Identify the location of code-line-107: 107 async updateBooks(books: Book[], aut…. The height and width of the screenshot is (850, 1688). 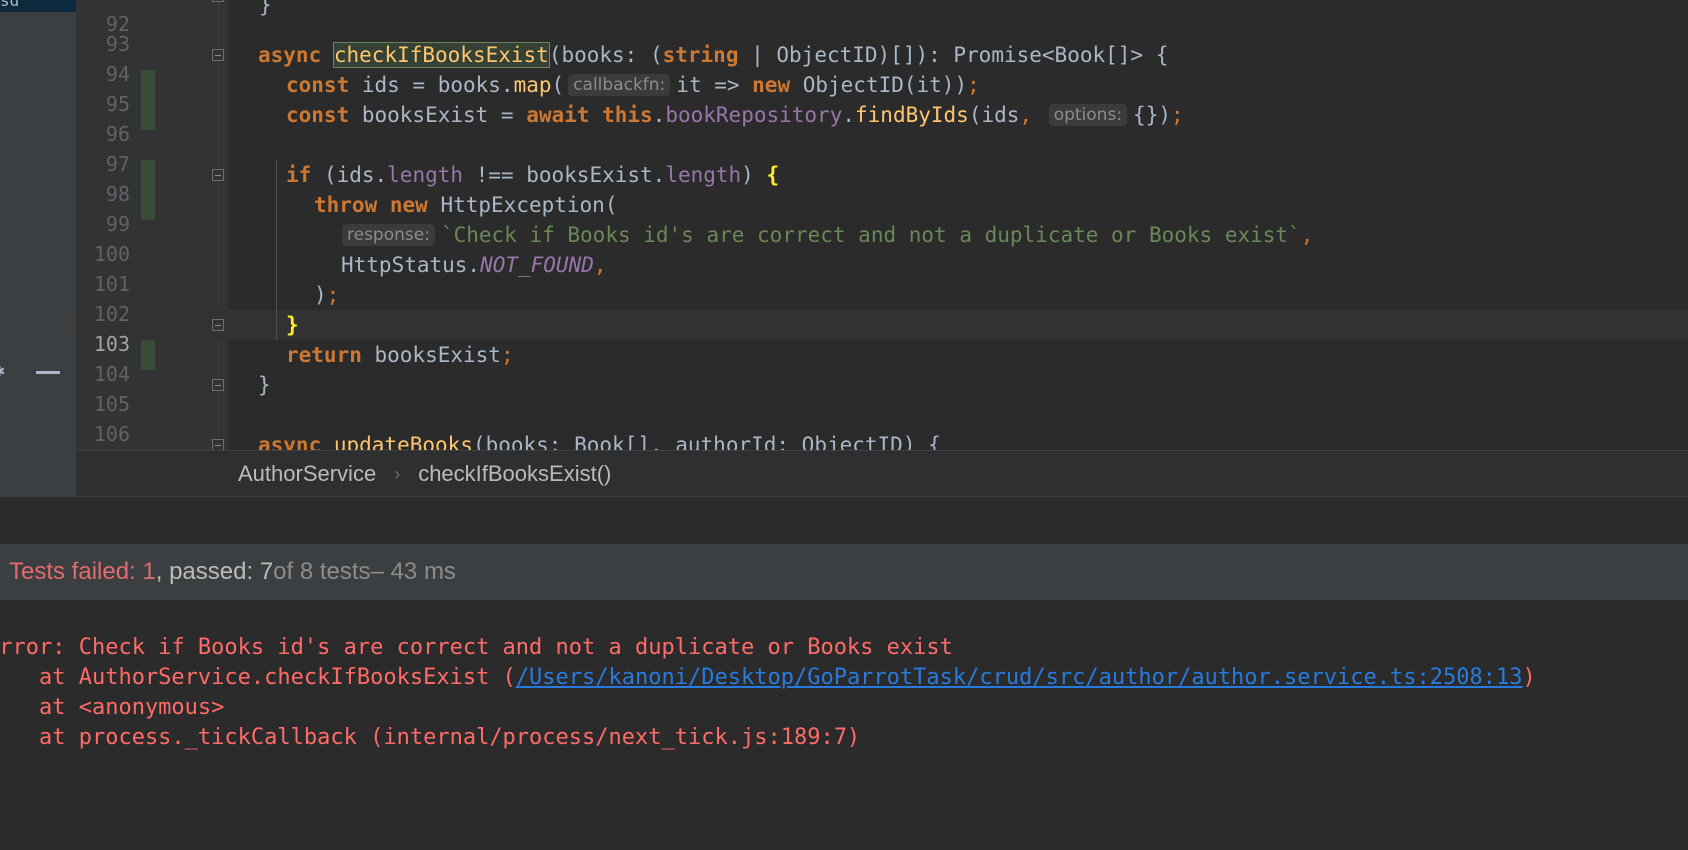
(882, 440).